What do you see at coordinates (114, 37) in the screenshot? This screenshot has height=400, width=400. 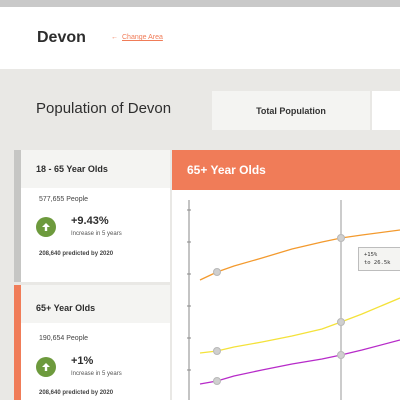 I see `arrow-left-icon: ←` at bounding box center [114, 37].